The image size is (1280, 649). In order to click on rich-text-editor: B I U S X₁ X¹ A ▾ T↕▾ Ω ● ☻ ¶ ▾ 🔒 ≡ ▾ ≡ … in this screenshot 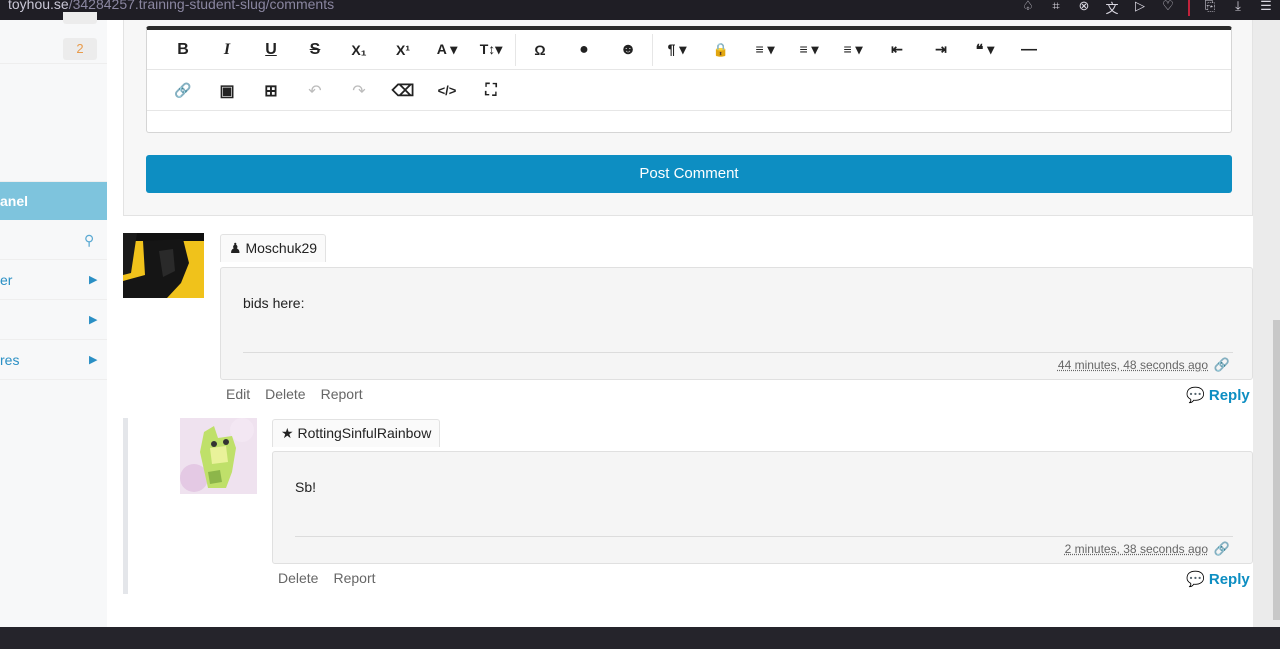, I will do `click(689, 79)`.